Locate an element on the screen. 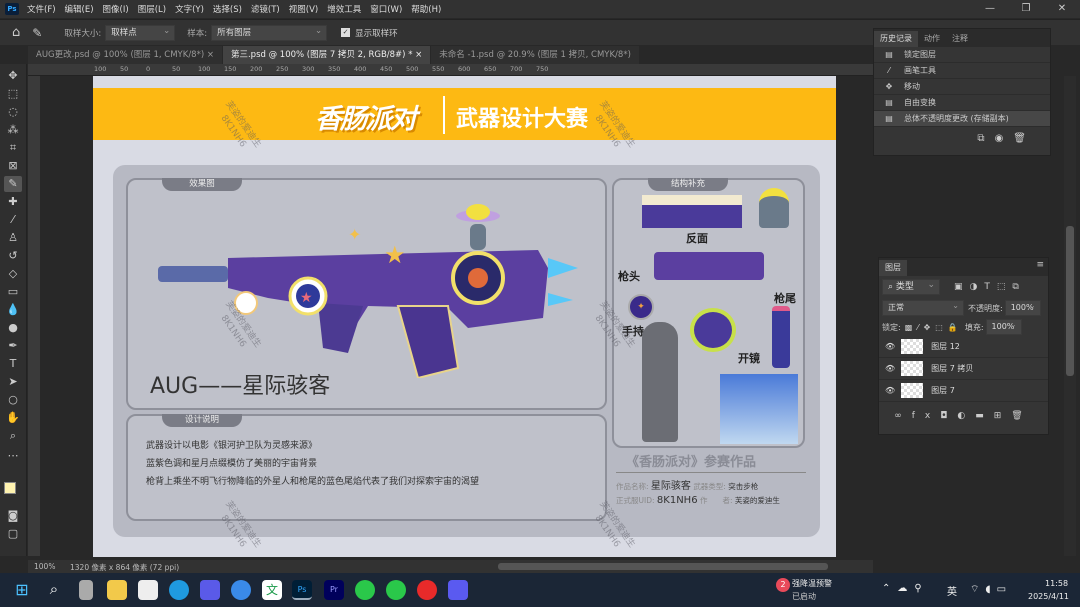 This screenshot has width=1080, height=607. app-green-icon is located at coordinates (365, 590).